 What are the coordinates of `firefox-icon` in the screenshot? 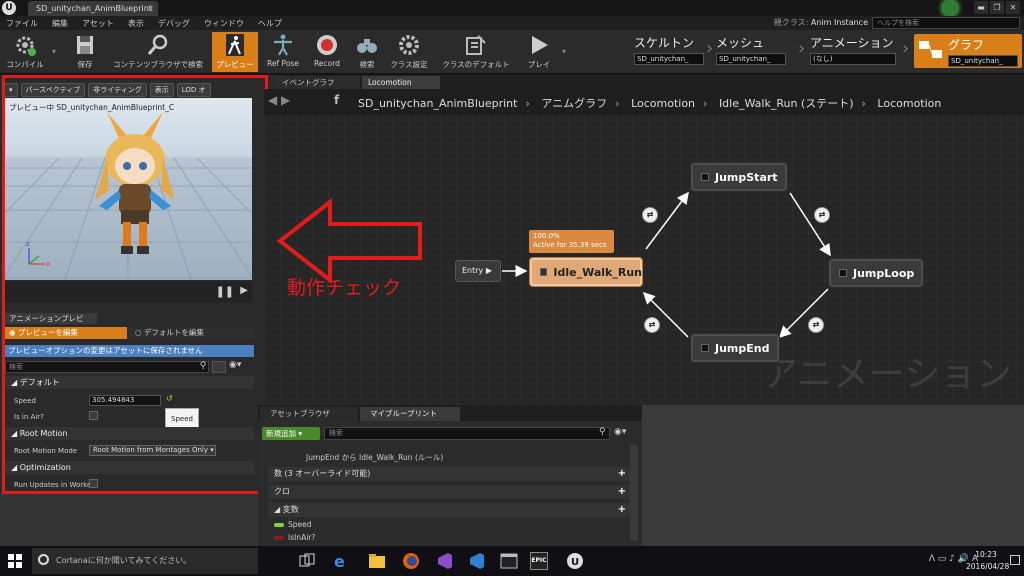 It's located at (411, 561).